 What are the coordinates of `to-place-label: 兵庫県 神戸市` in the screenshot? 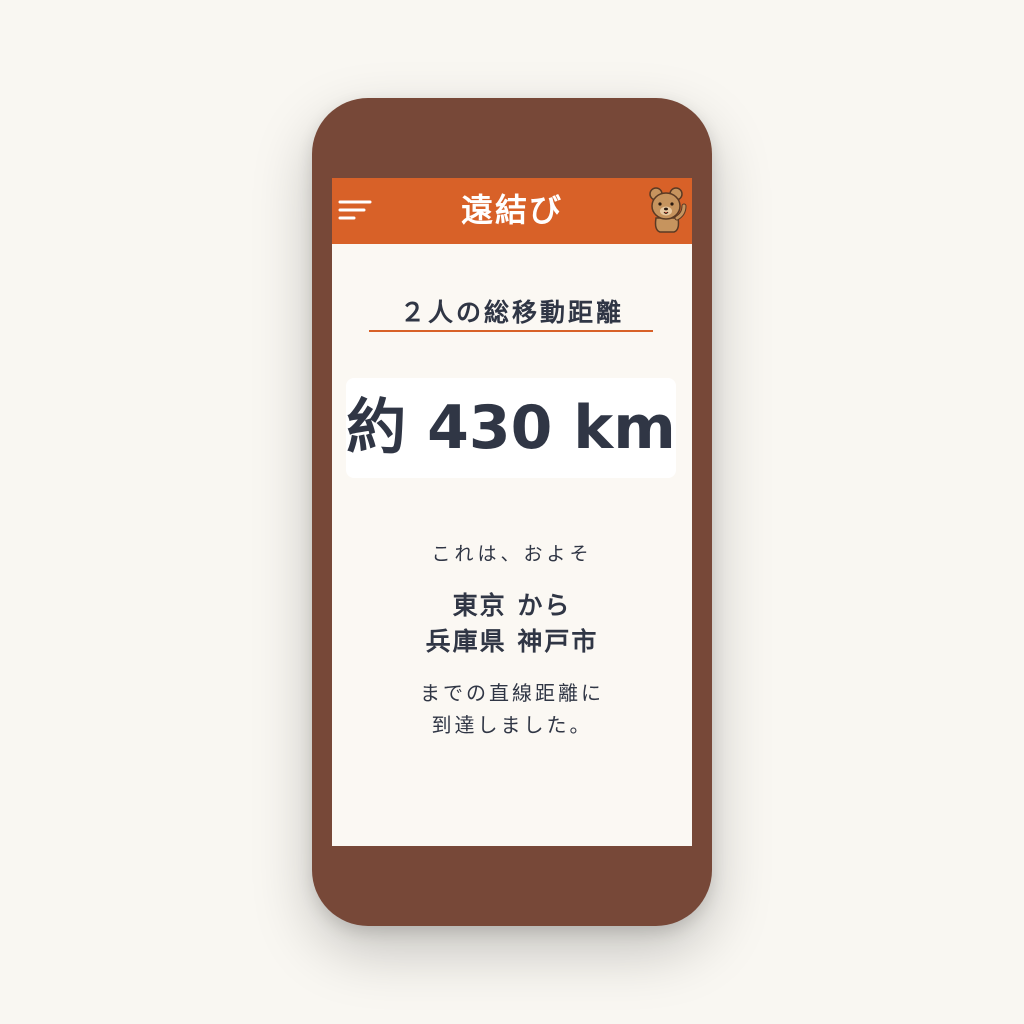 It's located at (512, 641).